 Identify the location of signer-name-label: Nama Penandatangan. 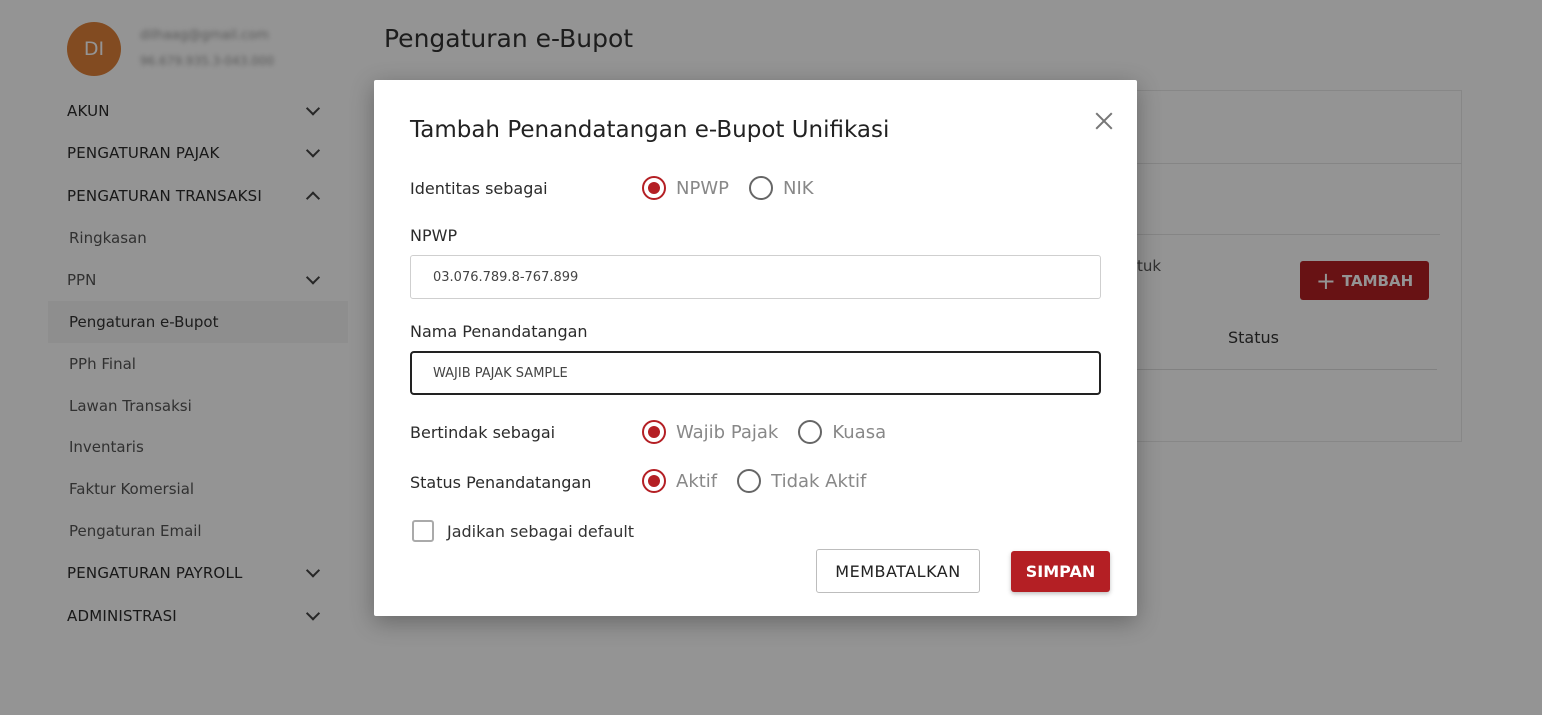
(499, 331).